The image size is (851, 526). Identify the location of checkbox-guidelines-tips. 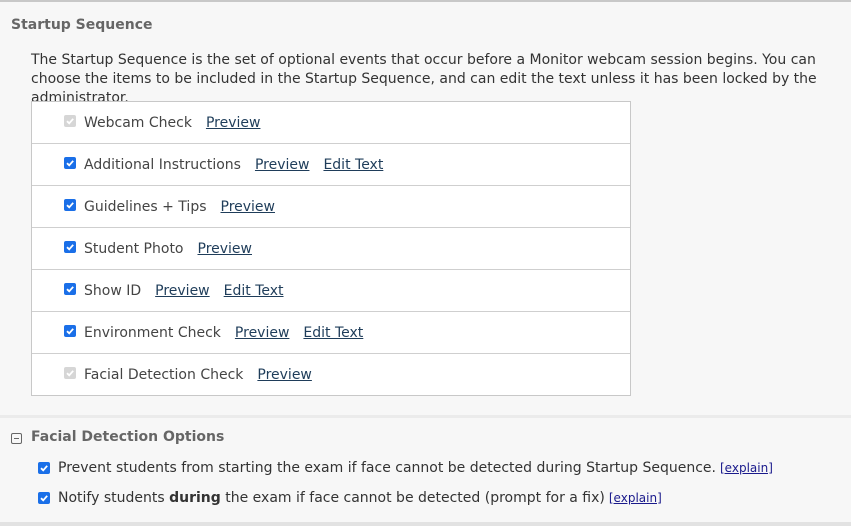
(70, 204).